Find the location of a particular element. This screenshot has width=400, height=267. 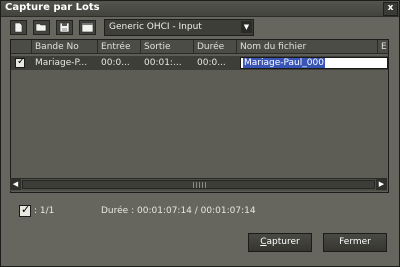

close-window-button: x is located at coordinates (390, 9).